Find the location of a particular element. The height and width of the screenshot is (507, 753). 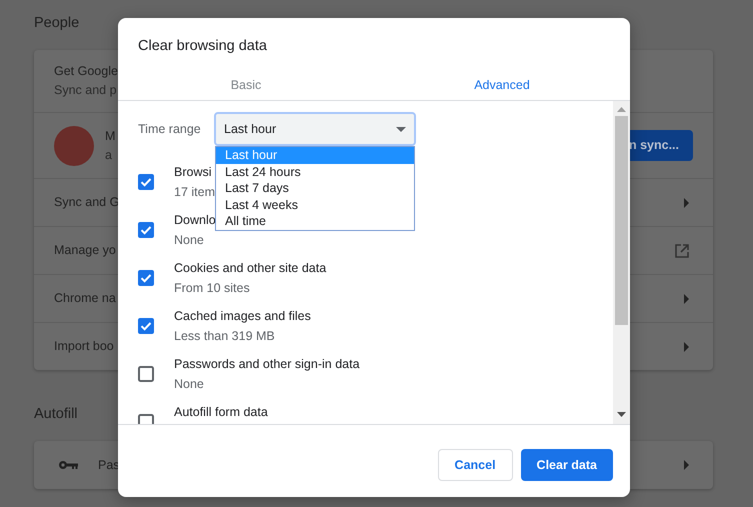

account-email: a is located at coordinates (109, 155).